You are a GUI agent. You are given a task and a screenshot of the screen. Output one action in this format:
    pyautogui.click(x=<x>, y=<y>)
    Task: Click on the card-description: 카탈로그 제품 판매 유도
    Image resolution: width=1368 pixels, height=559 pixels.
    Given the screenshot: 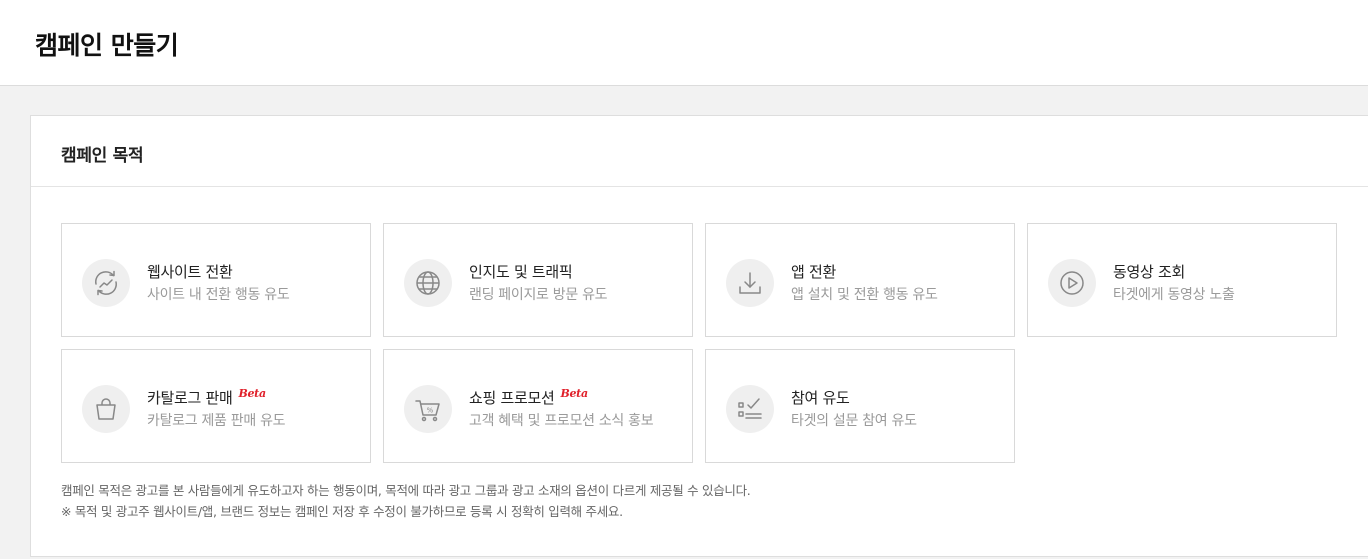 What is the action you would take?
    pyautogui.click(x=216, y=421)
    